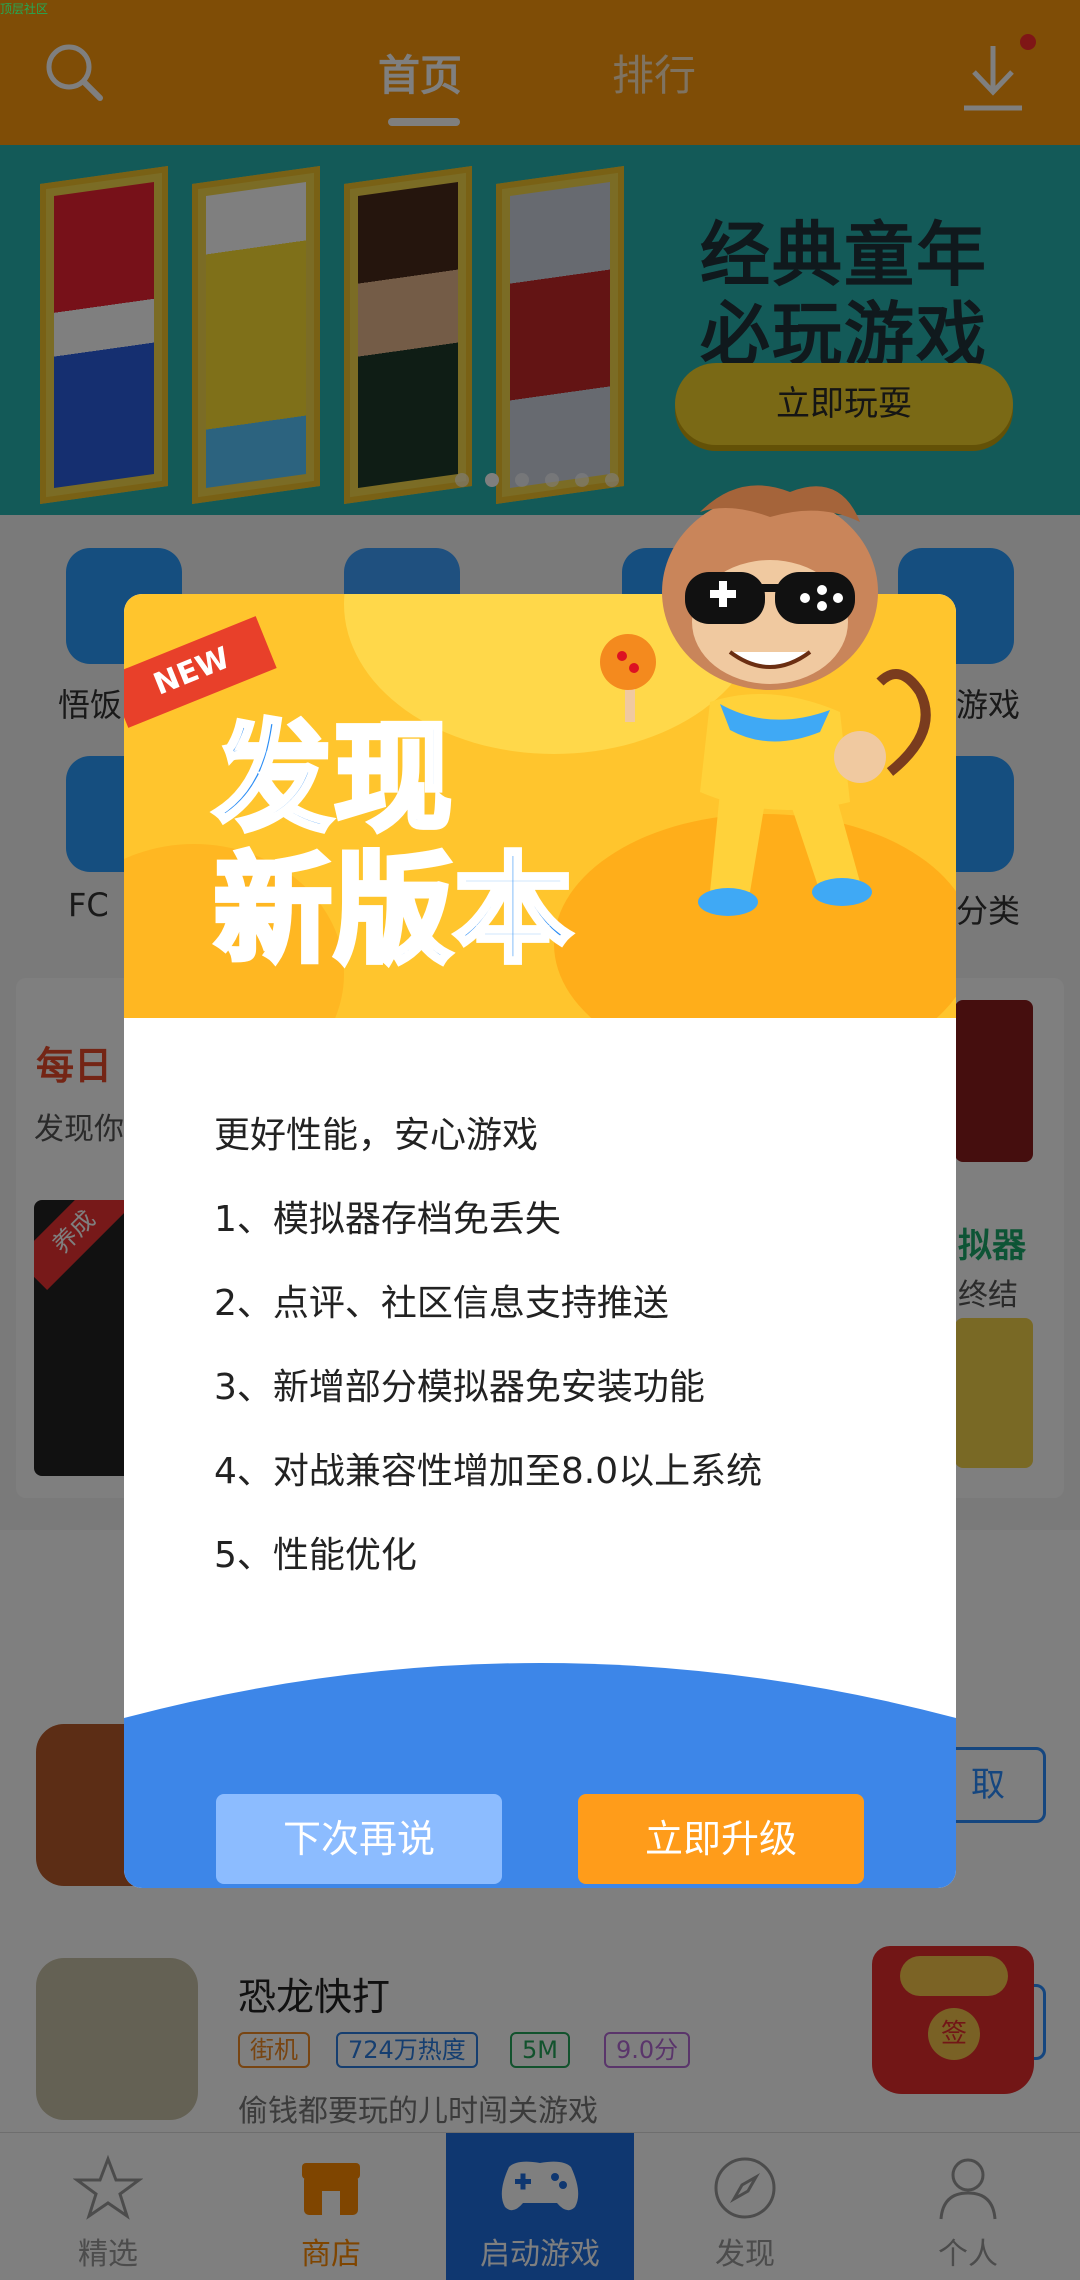  Describe the element at coordinates (24, 9) in the screenshot. I see `status-text: 顶层社区` at that location.